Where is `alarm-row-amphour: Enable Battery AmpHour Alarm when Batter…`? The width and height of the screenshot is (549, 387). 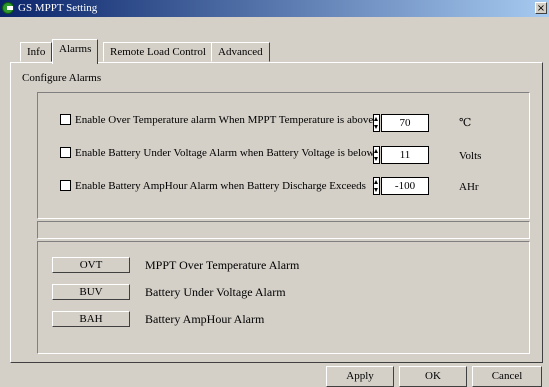 alarm-row-amphour: Enable Battery AmpHour Alarm when Batter… is located at coordinates (213, 187).